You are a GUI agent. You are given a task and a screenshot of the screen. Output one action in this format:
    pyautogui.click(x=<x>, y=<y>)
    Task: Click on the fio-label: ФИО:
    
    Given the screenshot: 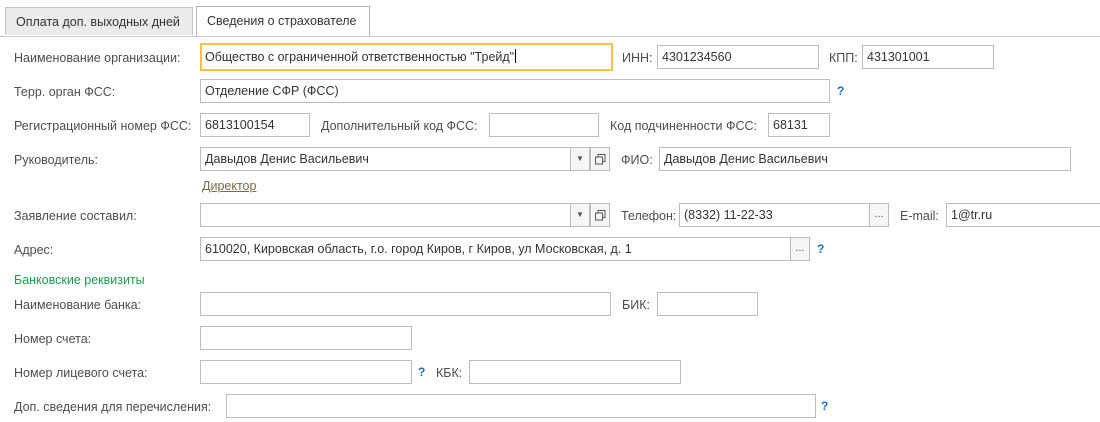 What is the action you would take?
    pyautogui.click(x=637, y=160)
    